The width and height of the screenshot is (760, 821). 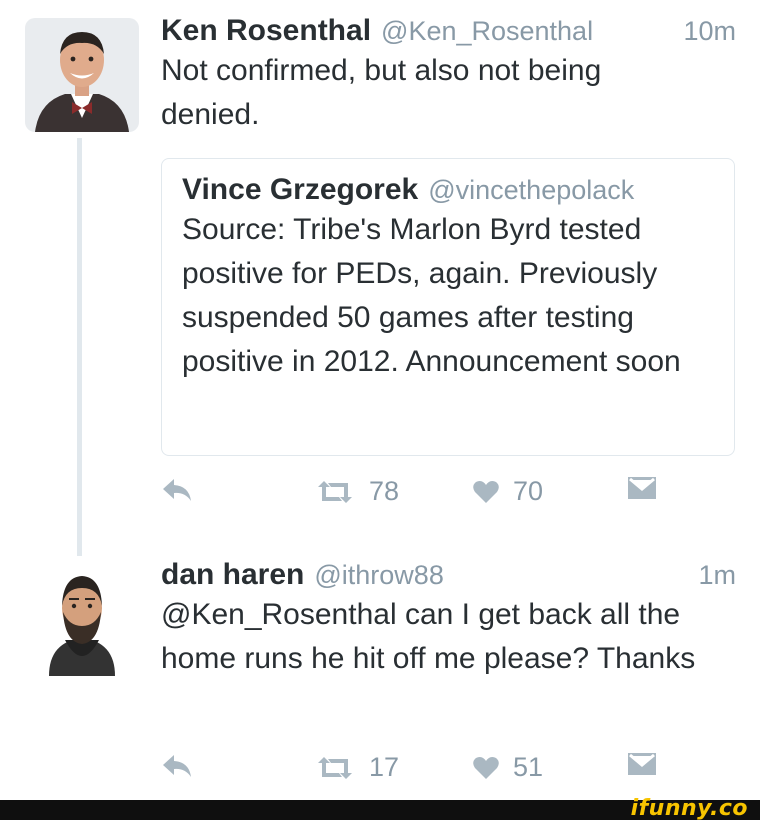 I want to click on avatar-dan-image, so click(x=82, y=619).